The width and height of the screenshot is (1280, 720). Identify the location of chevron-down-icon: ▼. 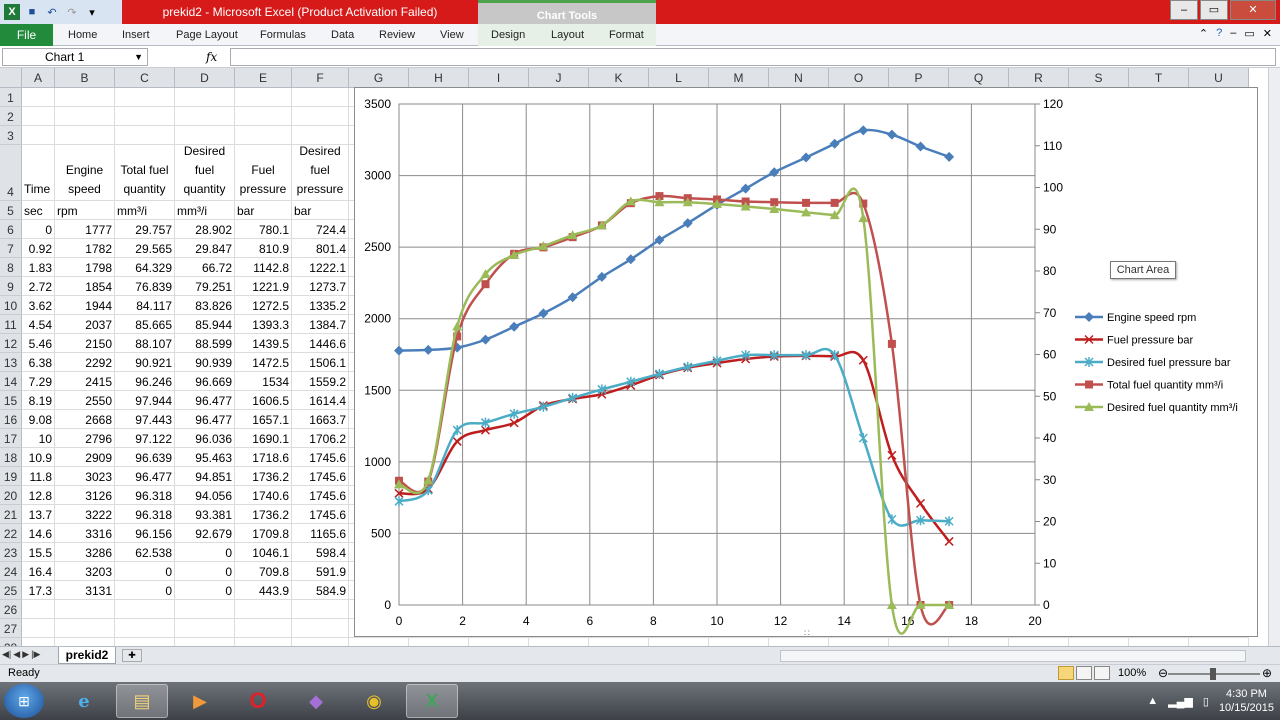
(138, 57).